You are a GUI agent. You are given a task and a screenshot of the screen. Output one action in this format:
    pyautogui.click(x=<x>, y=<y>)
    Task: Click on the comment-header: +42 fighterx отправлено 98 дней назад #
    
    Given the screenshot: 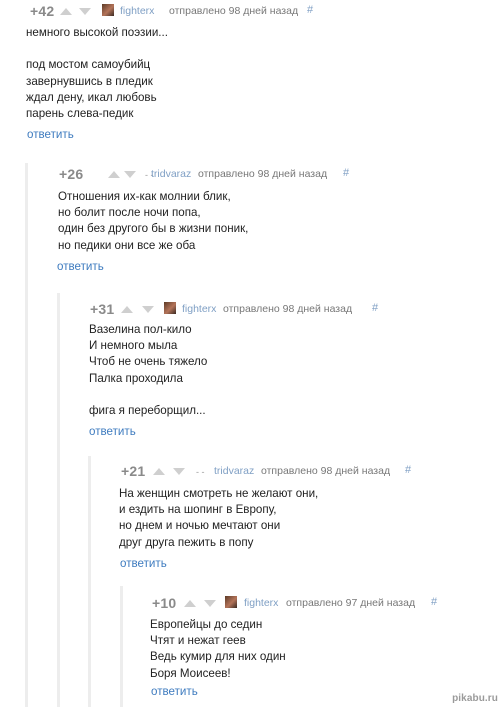 What is the action you would take?
    pyautogui.click(x=251, y=12)
    